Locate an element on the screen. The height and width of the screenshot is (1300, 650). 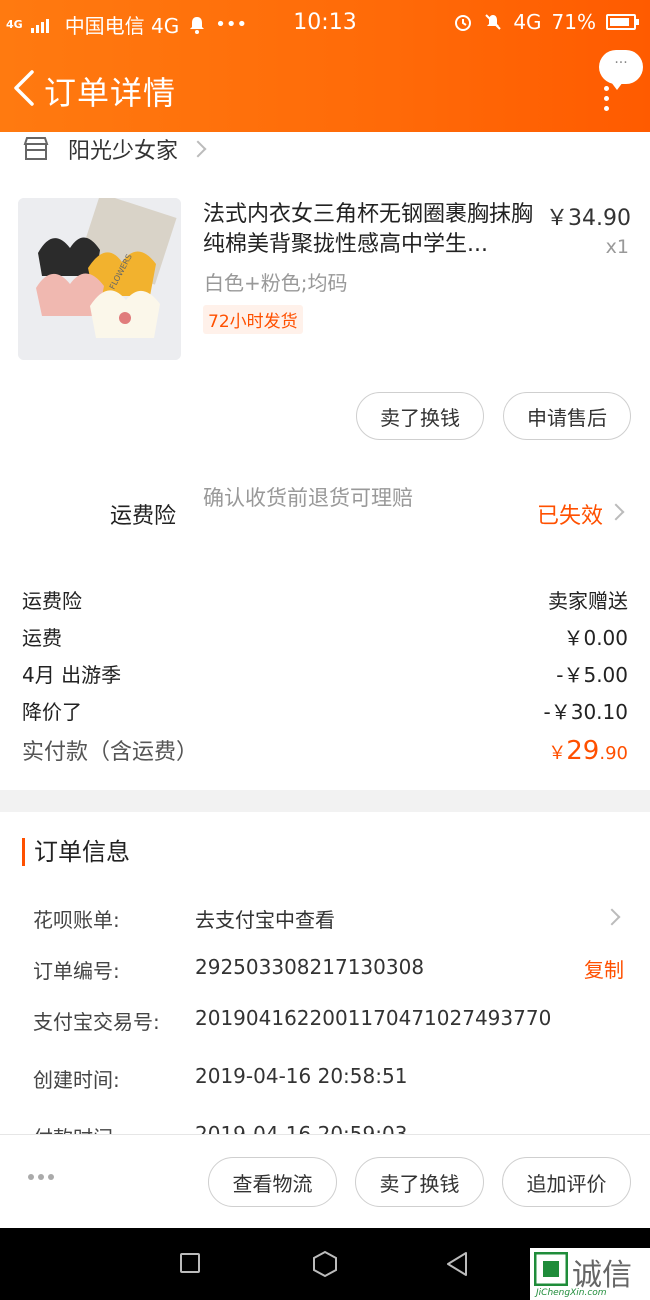
message-bubble-button: ··· is located at coordinates (621, 70).